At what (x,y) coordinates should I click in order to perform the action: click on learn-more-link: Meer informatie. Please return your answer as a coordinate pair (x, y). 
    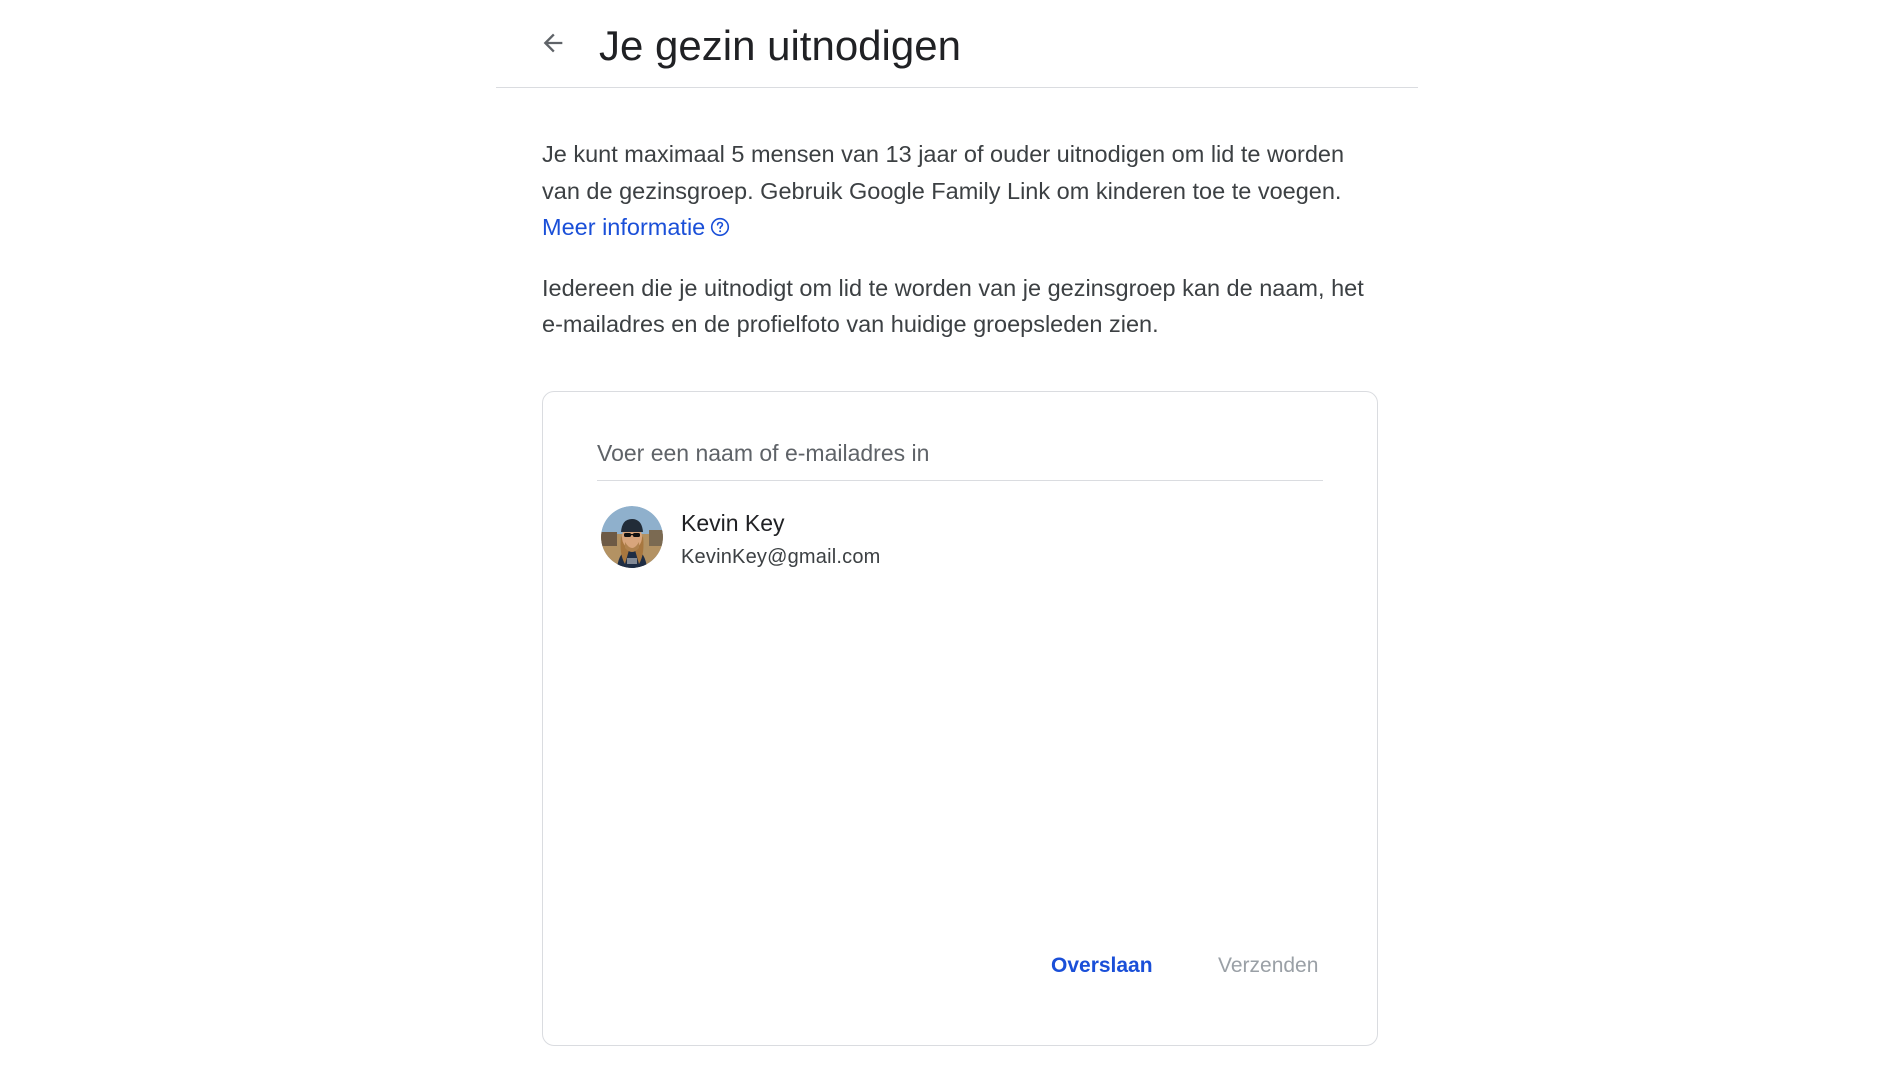
    Looking at the image, I should click on (636, 227).